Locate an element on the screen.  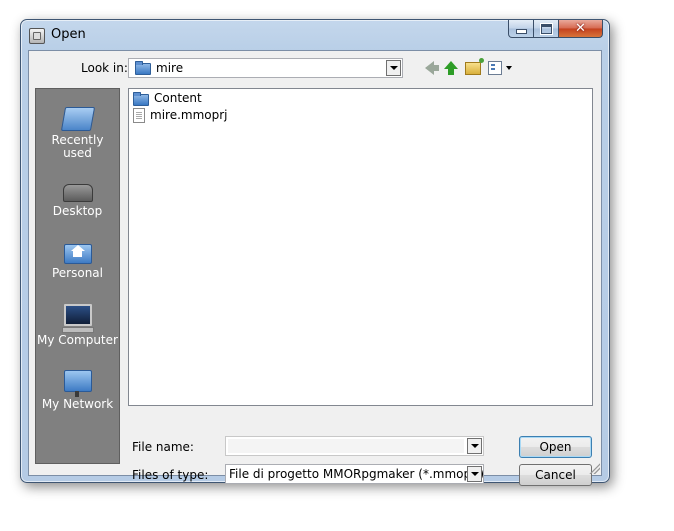
look-in-value: mire is located at coordinates (170, 68).